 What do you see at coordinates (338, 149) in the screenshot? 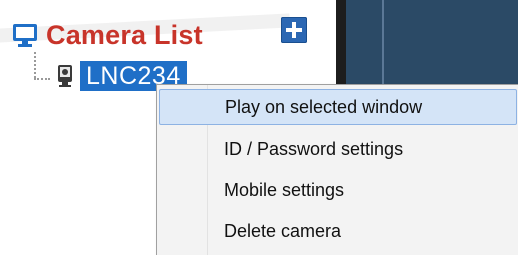
I see `menu-item-id-password-settings: ID / Password settings` at bounding box center [338, 149].